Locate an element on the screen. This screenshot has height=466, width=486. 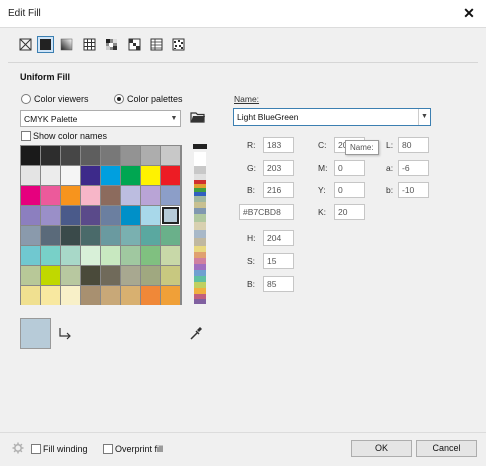
overprint-fill-label: Overprint fill is located at coordinates (139, 449).